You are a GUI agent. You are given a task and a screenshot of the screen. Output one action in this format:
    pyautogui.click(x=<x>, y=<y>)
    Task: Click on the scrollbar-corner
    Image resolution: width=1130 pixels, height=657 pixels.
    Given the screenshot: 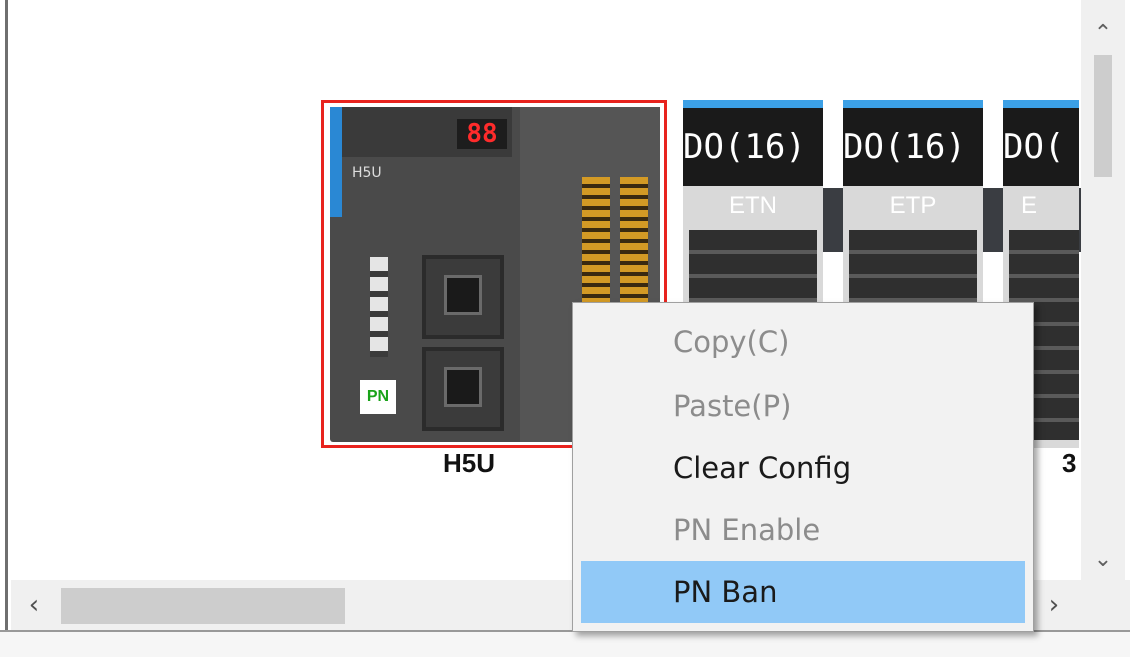 What is the action you would take?
    pyautogui.click(x=1105, y=605)
    